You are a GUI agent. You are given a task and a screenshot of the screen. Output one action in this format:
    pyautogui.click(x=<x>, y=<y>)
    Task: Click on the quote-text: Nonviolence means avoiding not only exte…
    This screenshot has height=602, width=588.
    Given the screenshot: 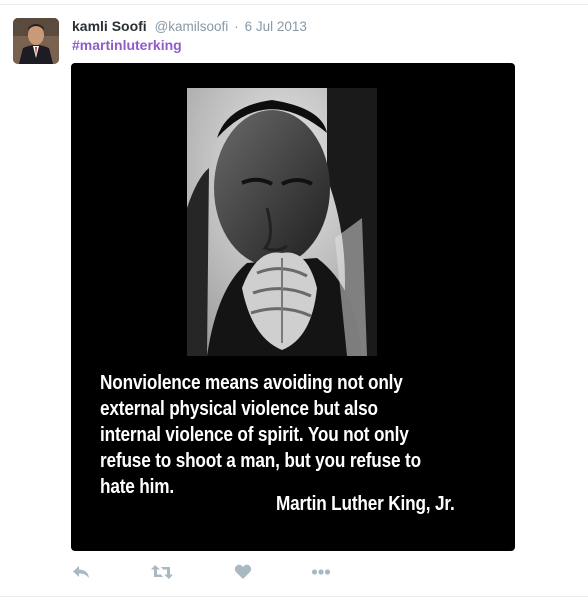 What is the action you would take?
    pyautogui.click(x=298, y=435)
    